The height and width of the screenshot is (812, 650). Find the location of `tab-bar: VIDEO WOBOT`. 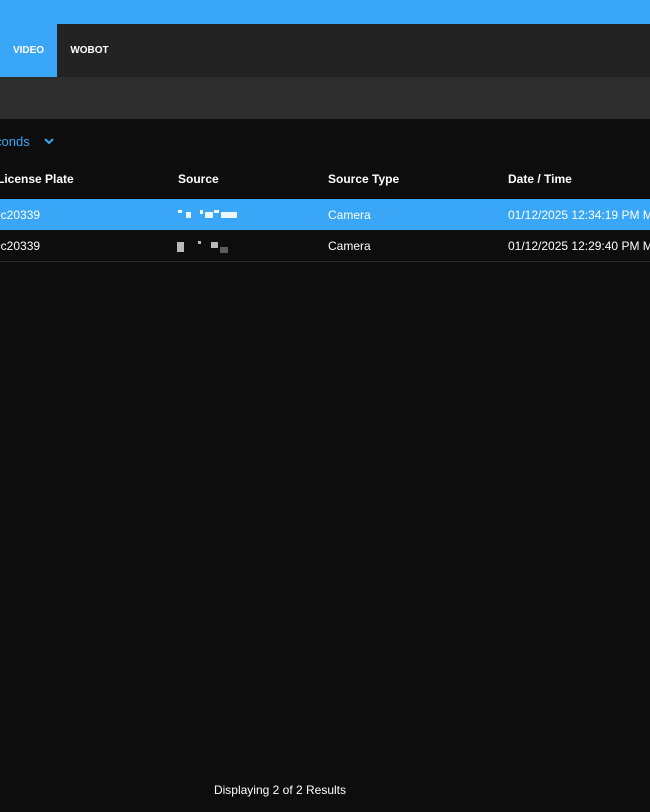

tab-bar: VIDEO WOBOT is located at coordinates (325, 50).